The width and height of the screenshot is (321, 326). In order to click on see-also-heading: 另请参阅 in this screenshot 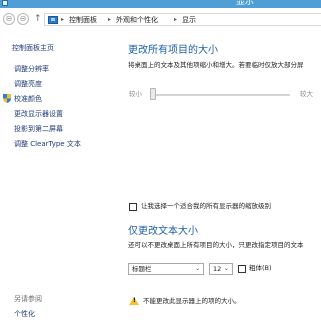, I will do `click(28, 299)`.